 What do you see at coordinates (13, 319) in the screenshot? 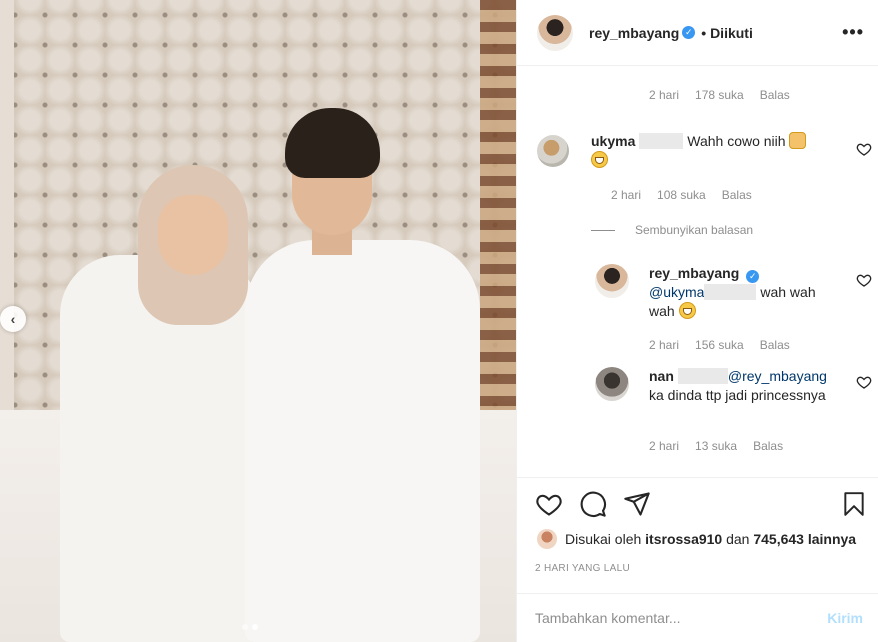
I see `carousel-prev-button: ‹` at bounding box center [13, 319].